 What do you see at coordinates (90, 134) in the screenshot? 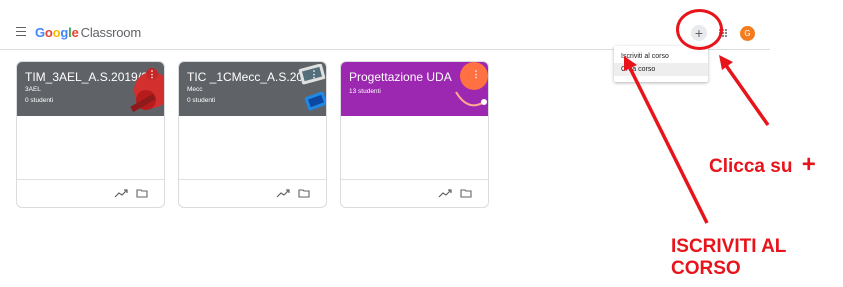
I see `course-card: TIM_3AEL_A.S.2019/20 3AEL 0 studenti ⋮` at bounding box center [90, 134].